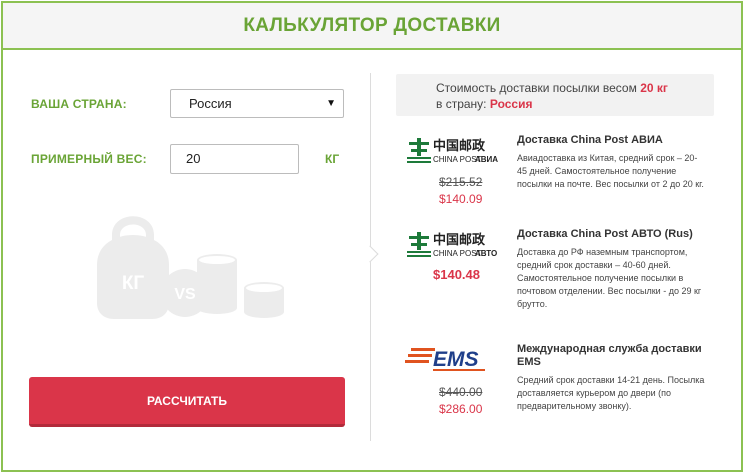 The width and height of the screenshot is (744, 473). What do you see at coordinates (185, 294) in the screenshot?
I see `illustration-vs-text: VS` at bounding box center [185, 294].